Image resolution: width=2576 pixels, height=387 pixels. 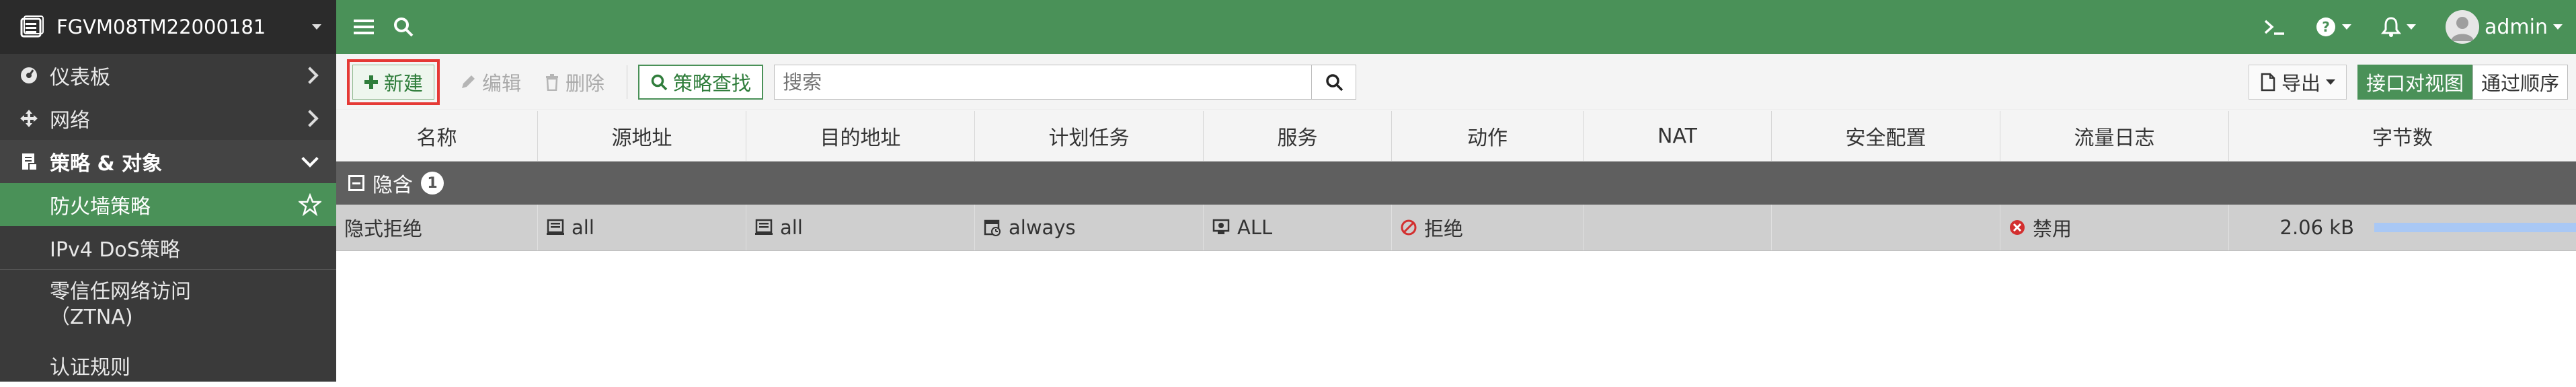 I want to click on cell-log: 禁用, so click(x=2115, y=227).